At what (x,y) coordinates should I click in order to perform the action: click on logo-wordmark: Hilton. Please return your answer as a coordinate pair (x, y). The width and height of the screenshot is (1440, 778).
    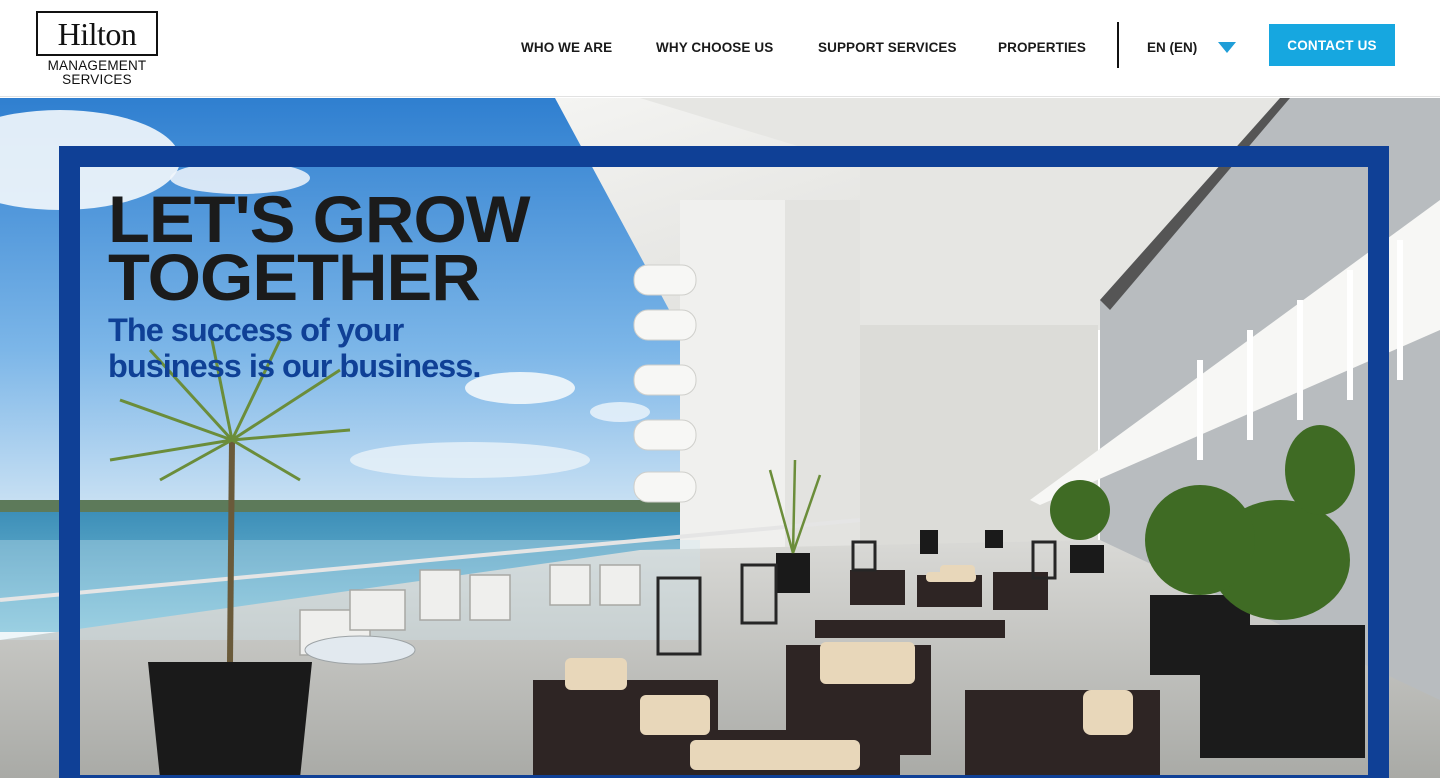
    Looking at the image, I should click on (97, 33).